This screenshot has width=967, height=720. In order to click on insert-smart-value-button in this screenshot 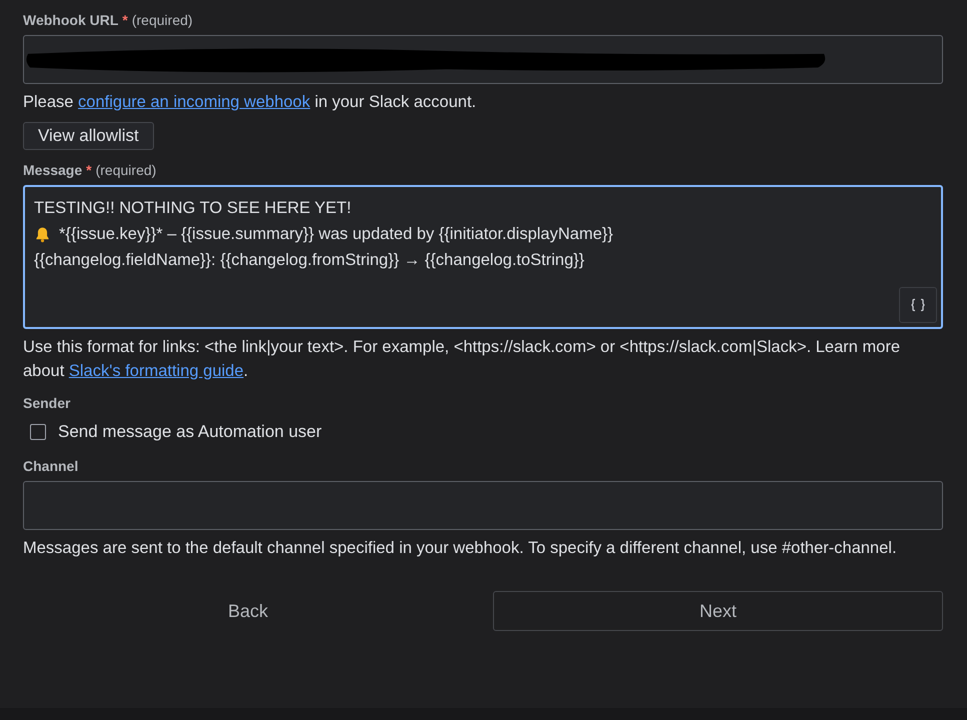, I will do `click(918, 305)`.